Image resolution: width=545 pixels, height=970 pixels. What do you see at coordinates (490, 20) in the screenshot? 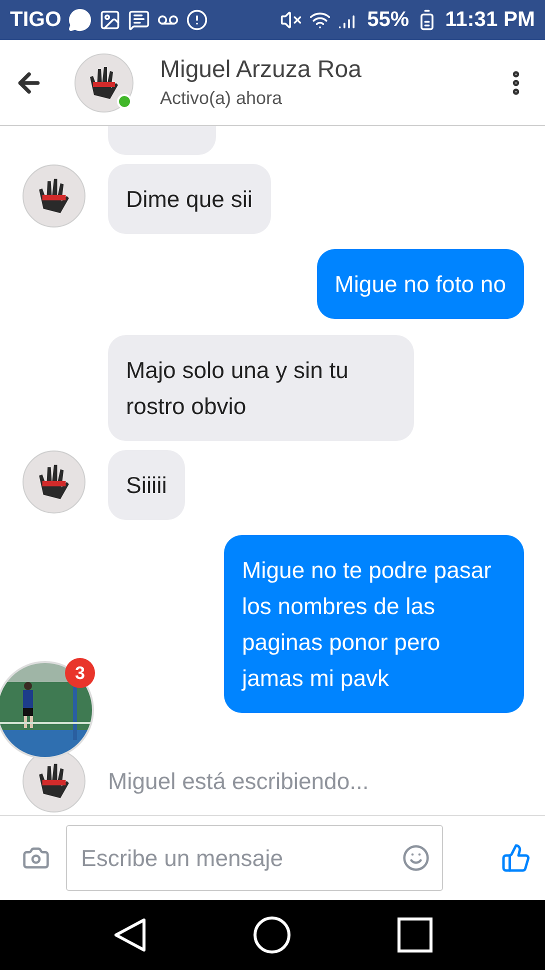
I see `clock-time: 11:31 PM` at bounding box center [490, 20].